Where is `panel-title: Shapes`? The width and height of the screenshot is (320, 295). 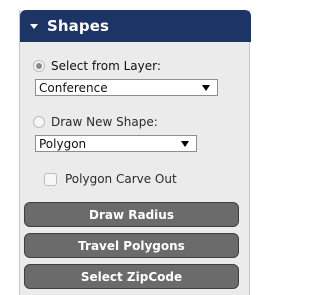 panel-title: Shapes is located at coordinates (78, 26).